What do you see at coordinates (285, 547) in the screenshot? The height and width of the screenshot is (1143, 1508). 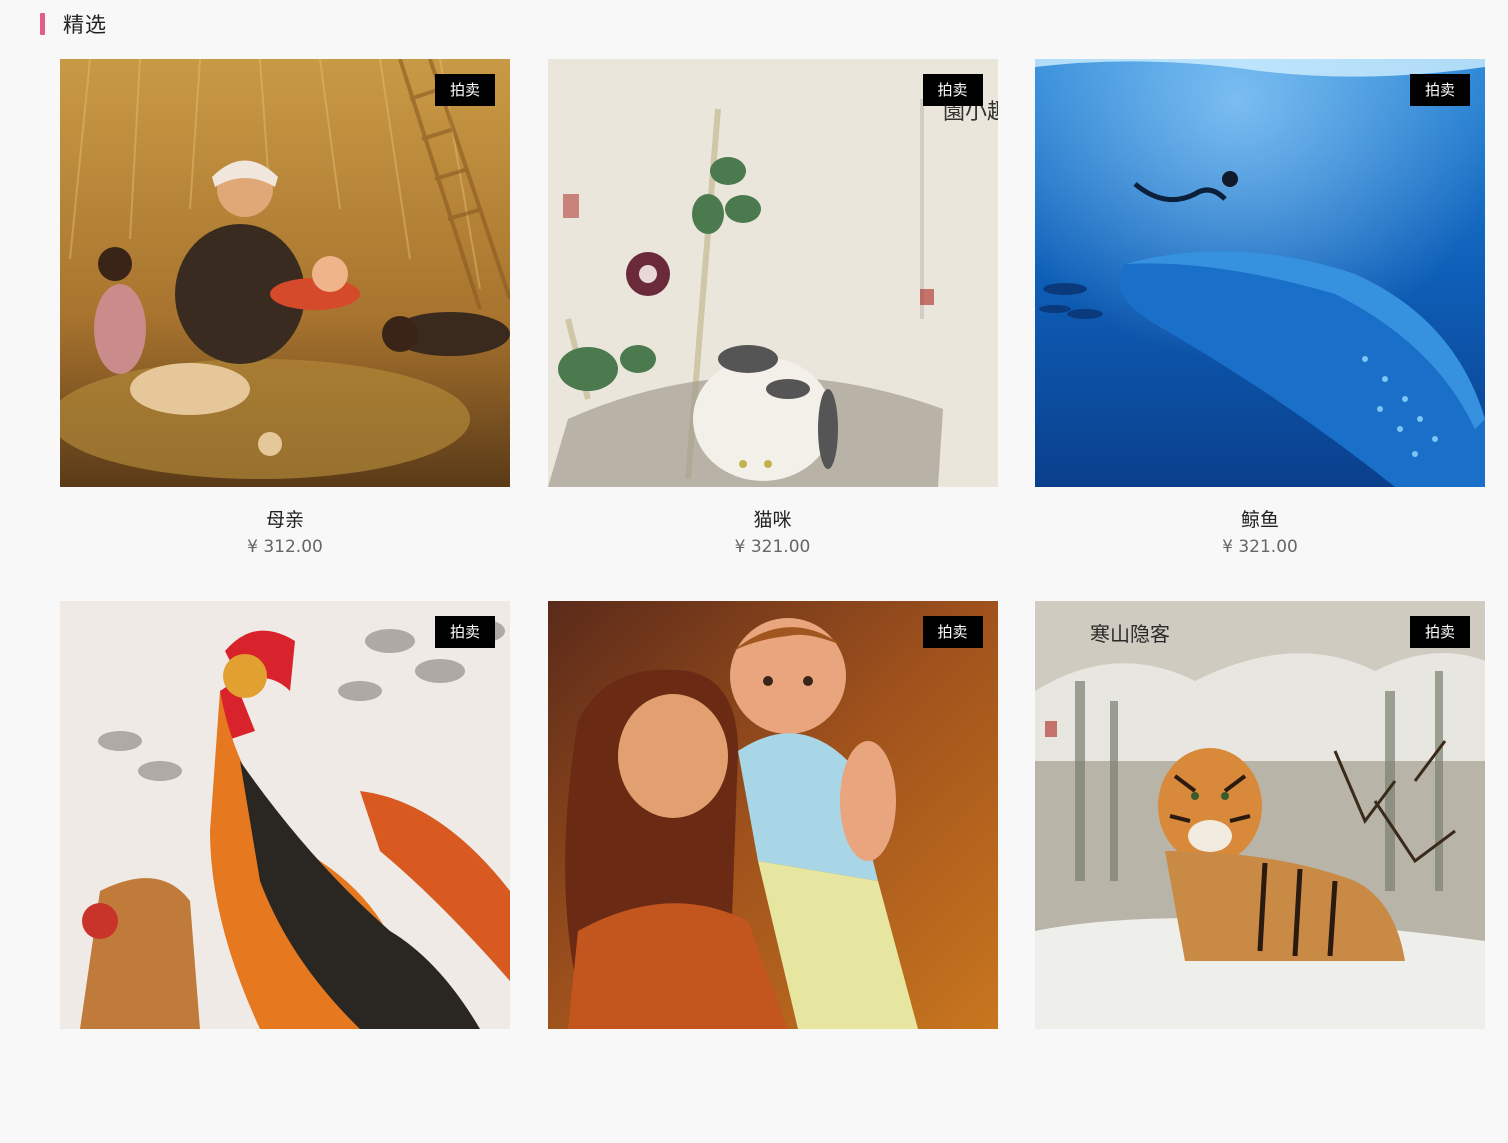 I see `product-price: ¥ 312.00` at bounding box center [285, 547].